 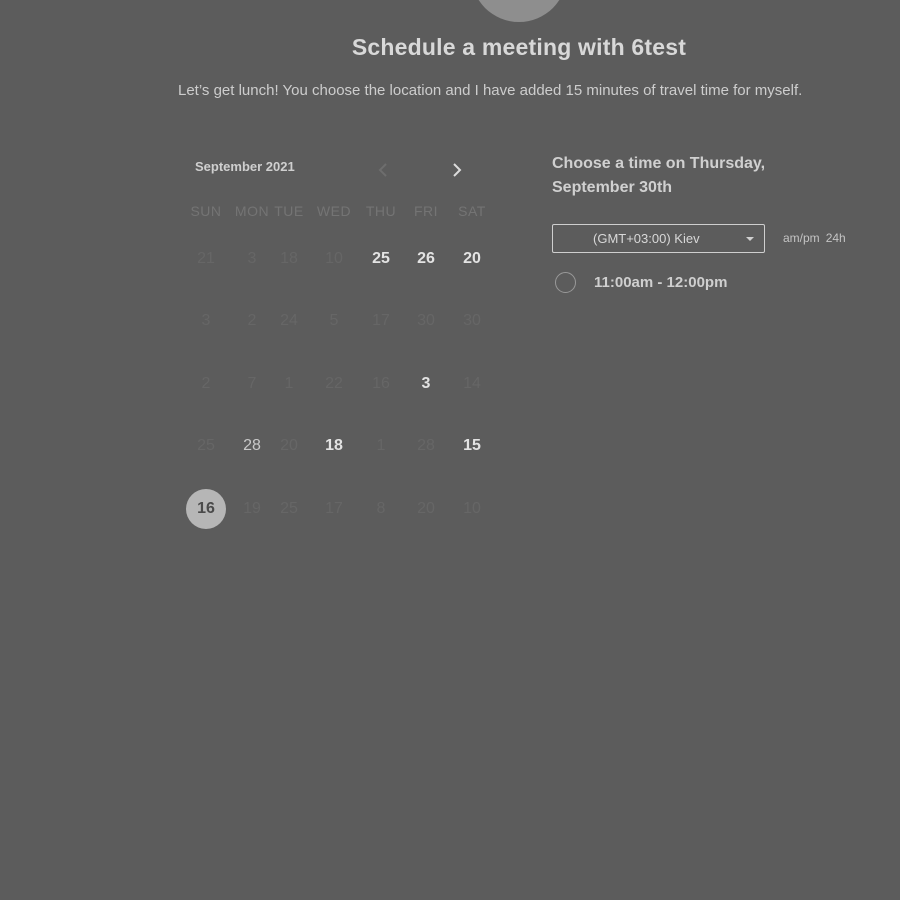 I want to click on weekday-label: SAT, so click(x=472, y=211).